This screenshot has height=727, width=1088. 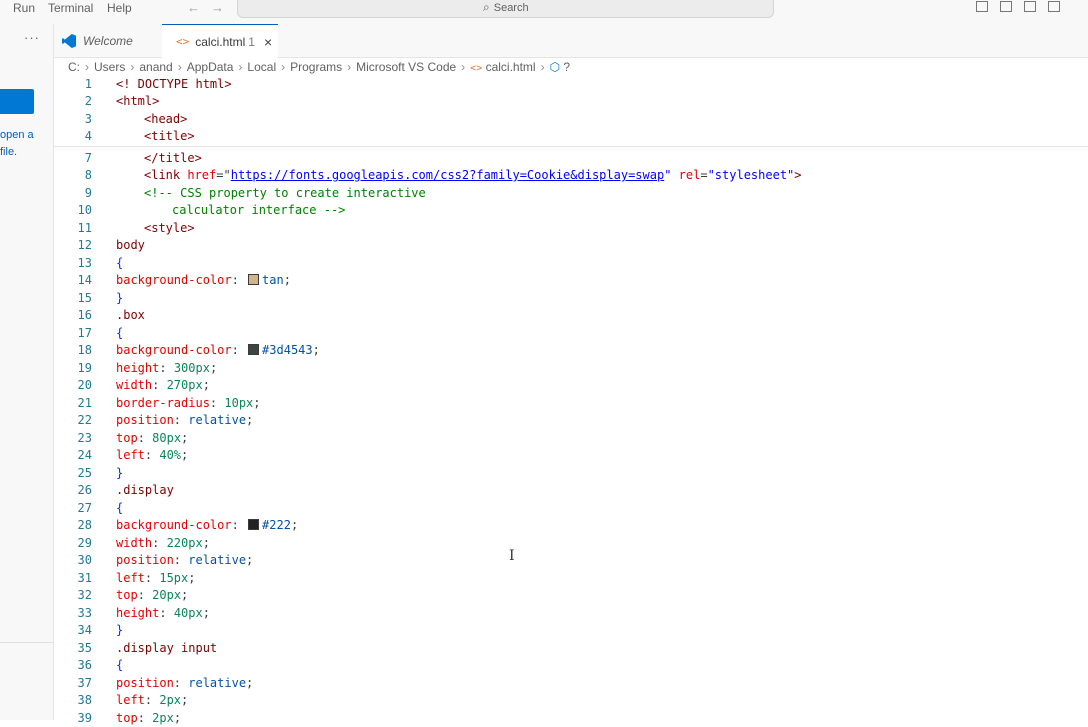 What do you see at coordinates (406, 67) in the screenshot?
I see `breadcrumb-vscode: Microsoft VS Code` at bounding box center [406, 67].